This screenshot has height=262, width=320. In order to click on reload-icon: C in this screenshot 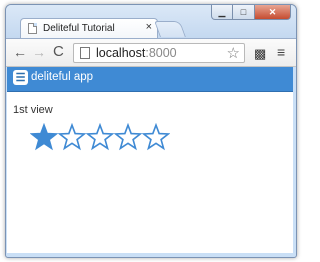, I will do `click(58, 52)`.